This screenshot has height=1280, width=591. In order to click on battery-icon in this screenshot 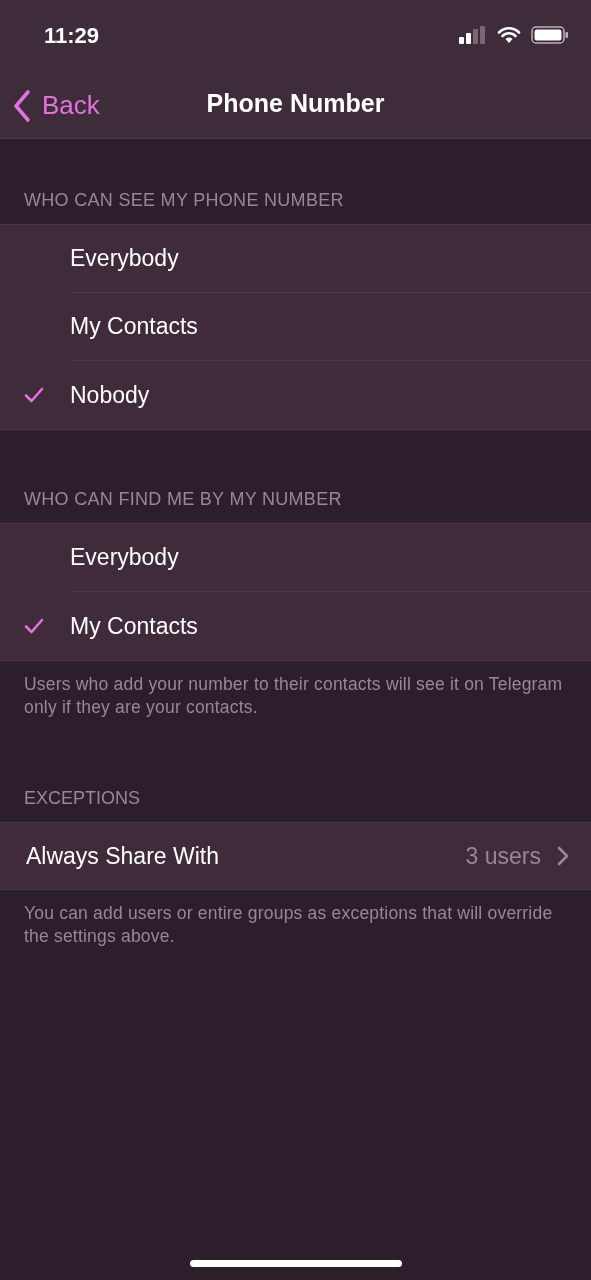, I will do `click(550, 35)`.